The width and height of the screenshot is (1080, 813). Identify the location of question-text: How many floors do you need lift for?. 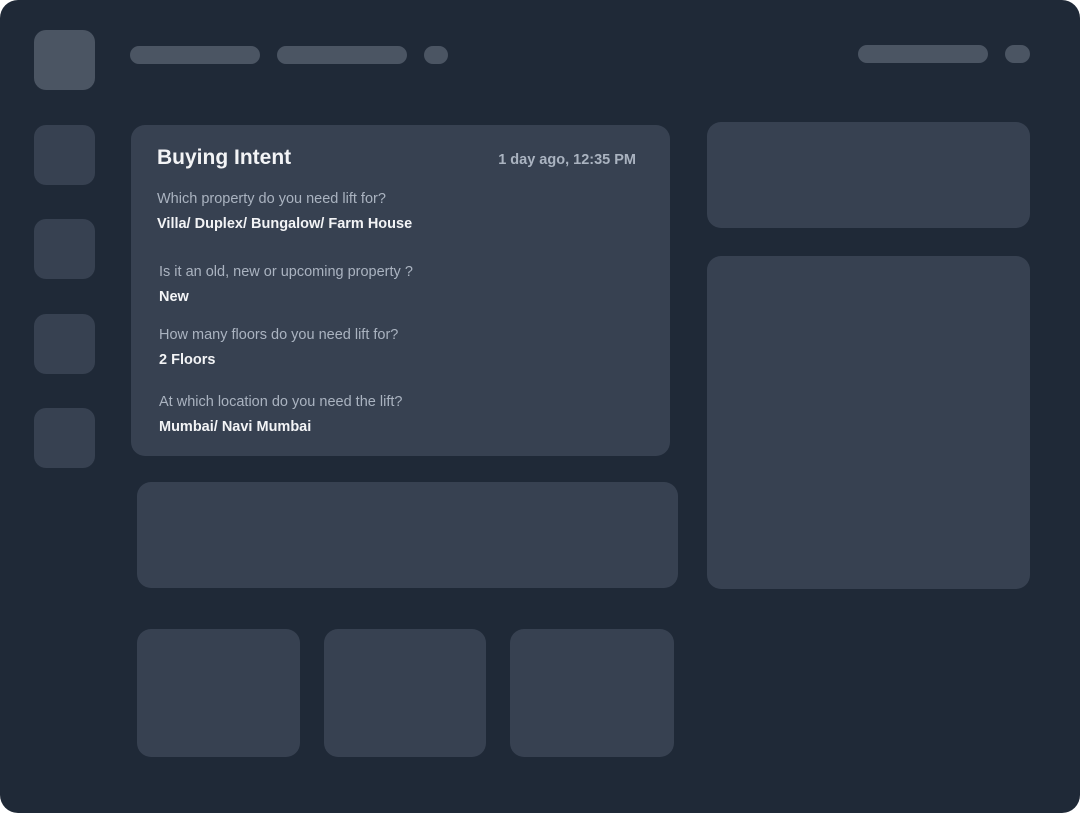
(279, 335).